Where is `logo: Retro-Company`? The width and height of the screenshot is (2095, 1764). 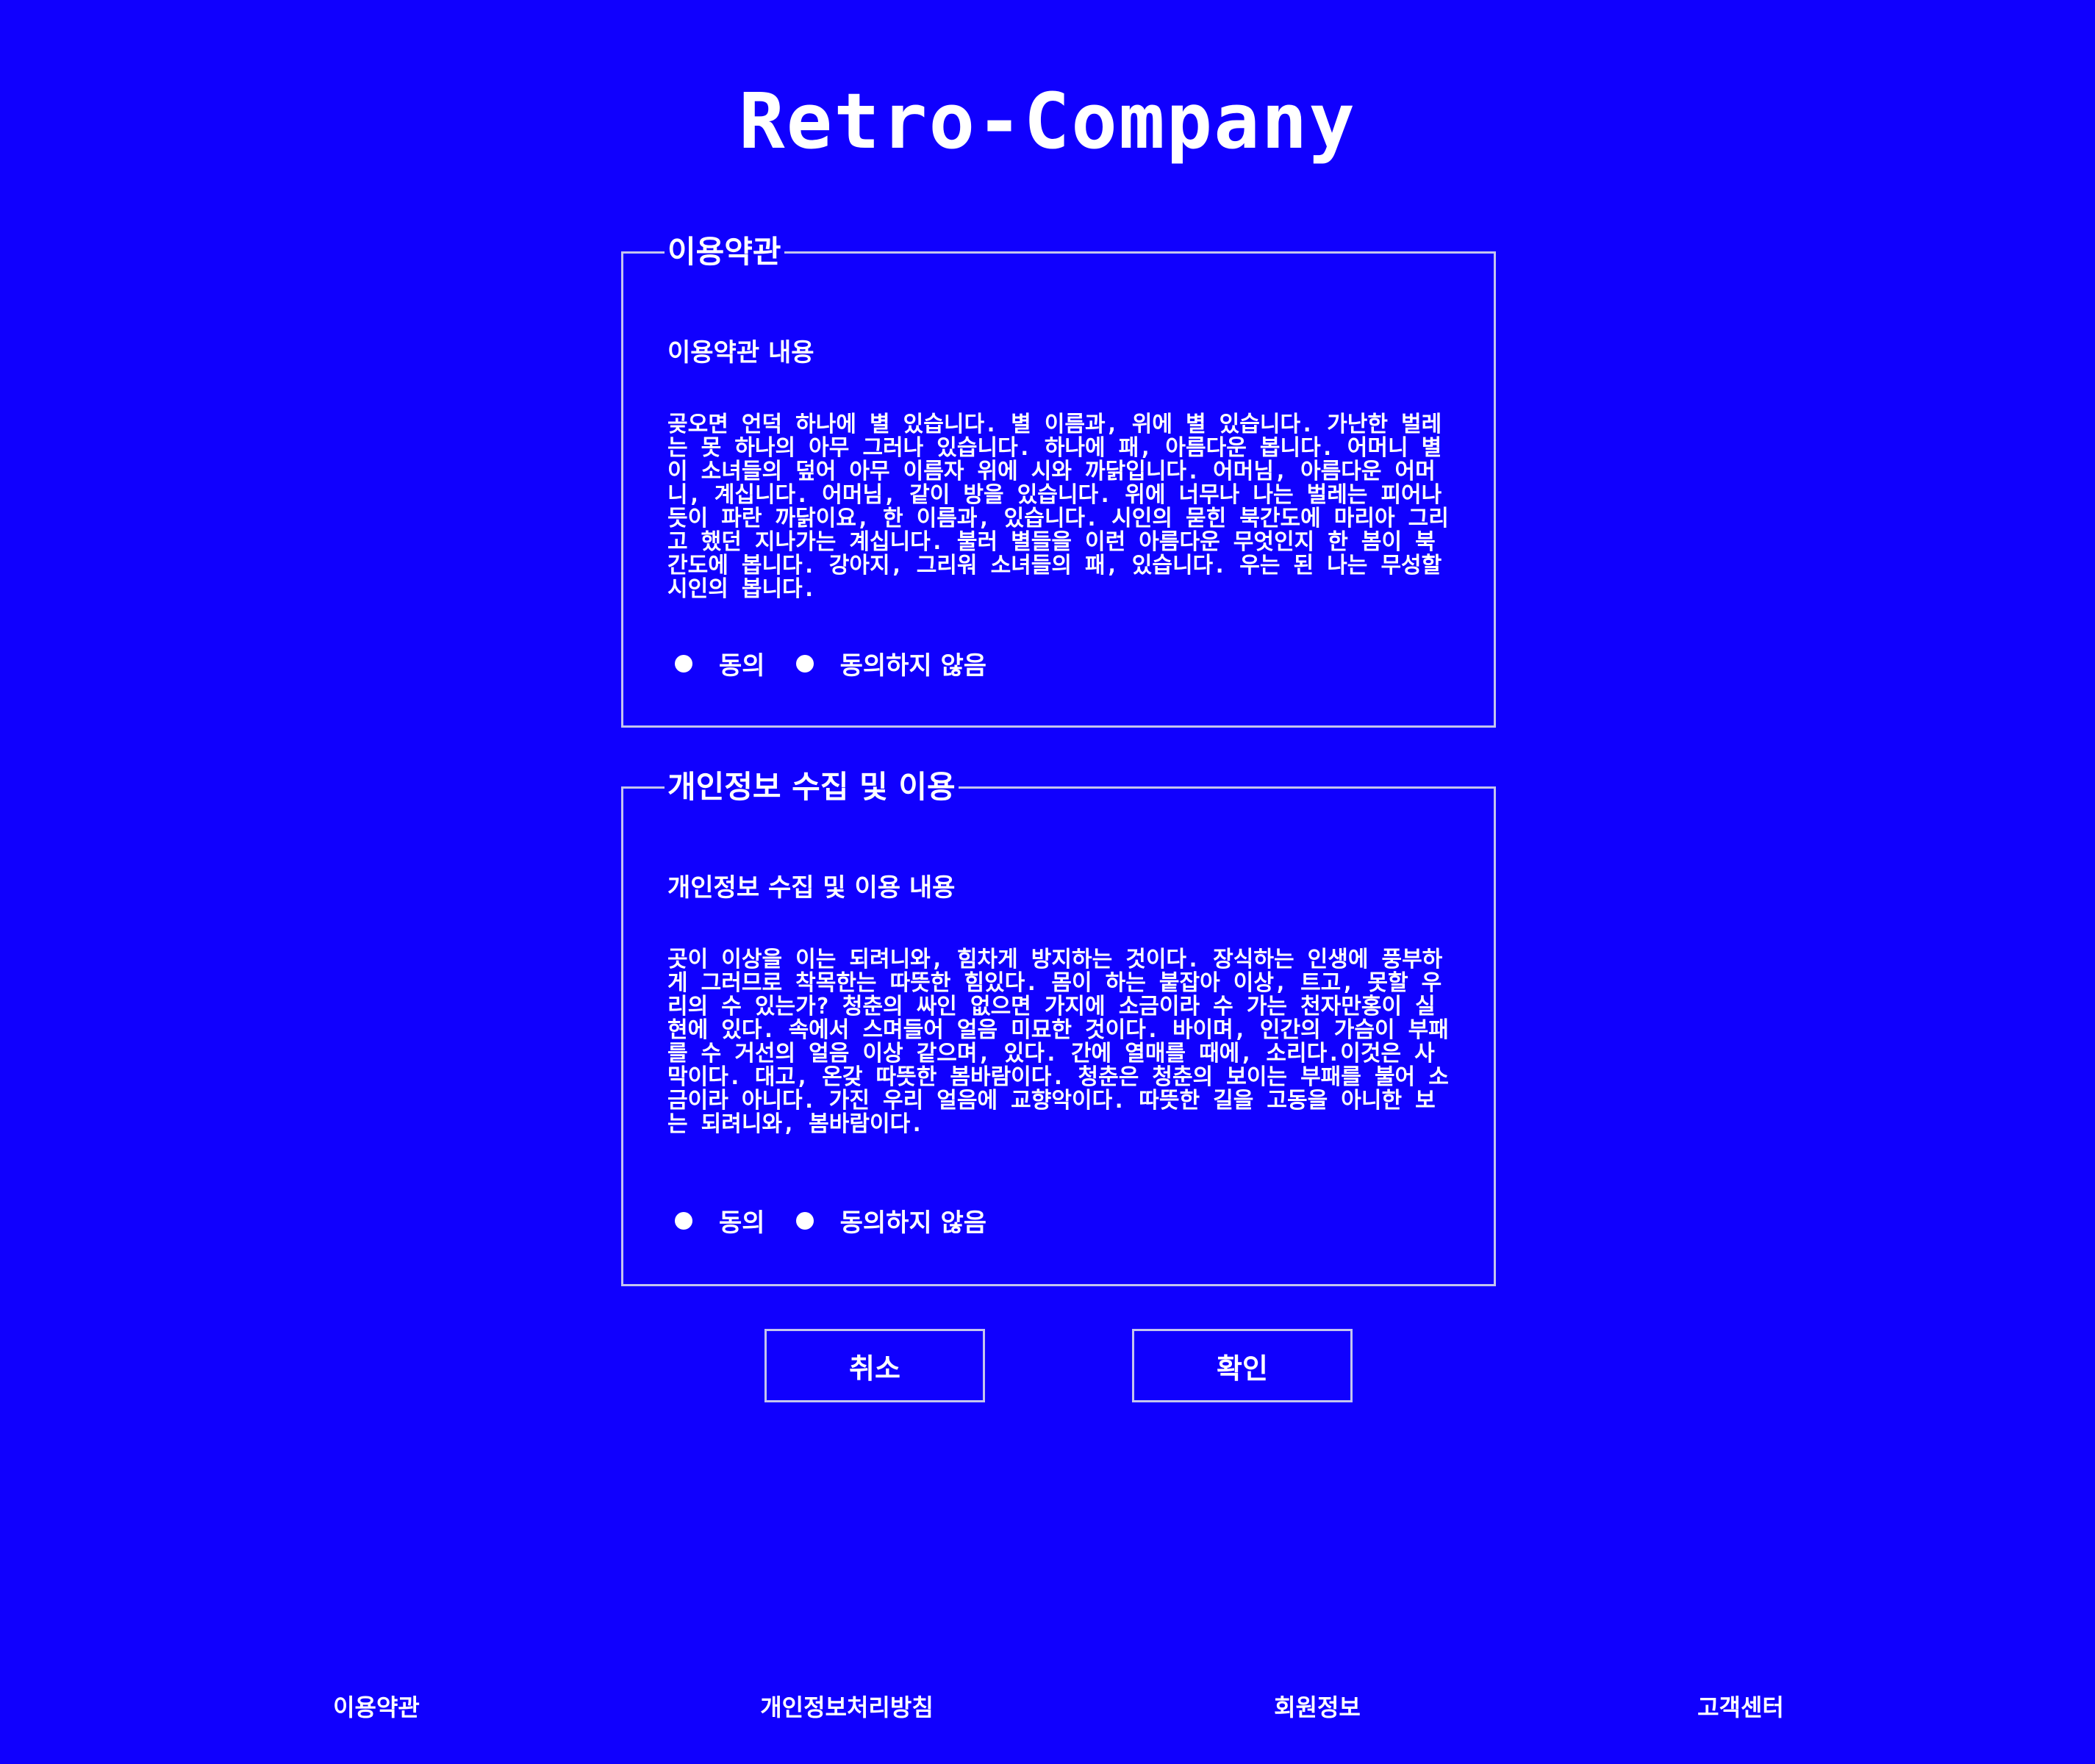 logo: Retro-Company is located at coordinates (1047, 121).